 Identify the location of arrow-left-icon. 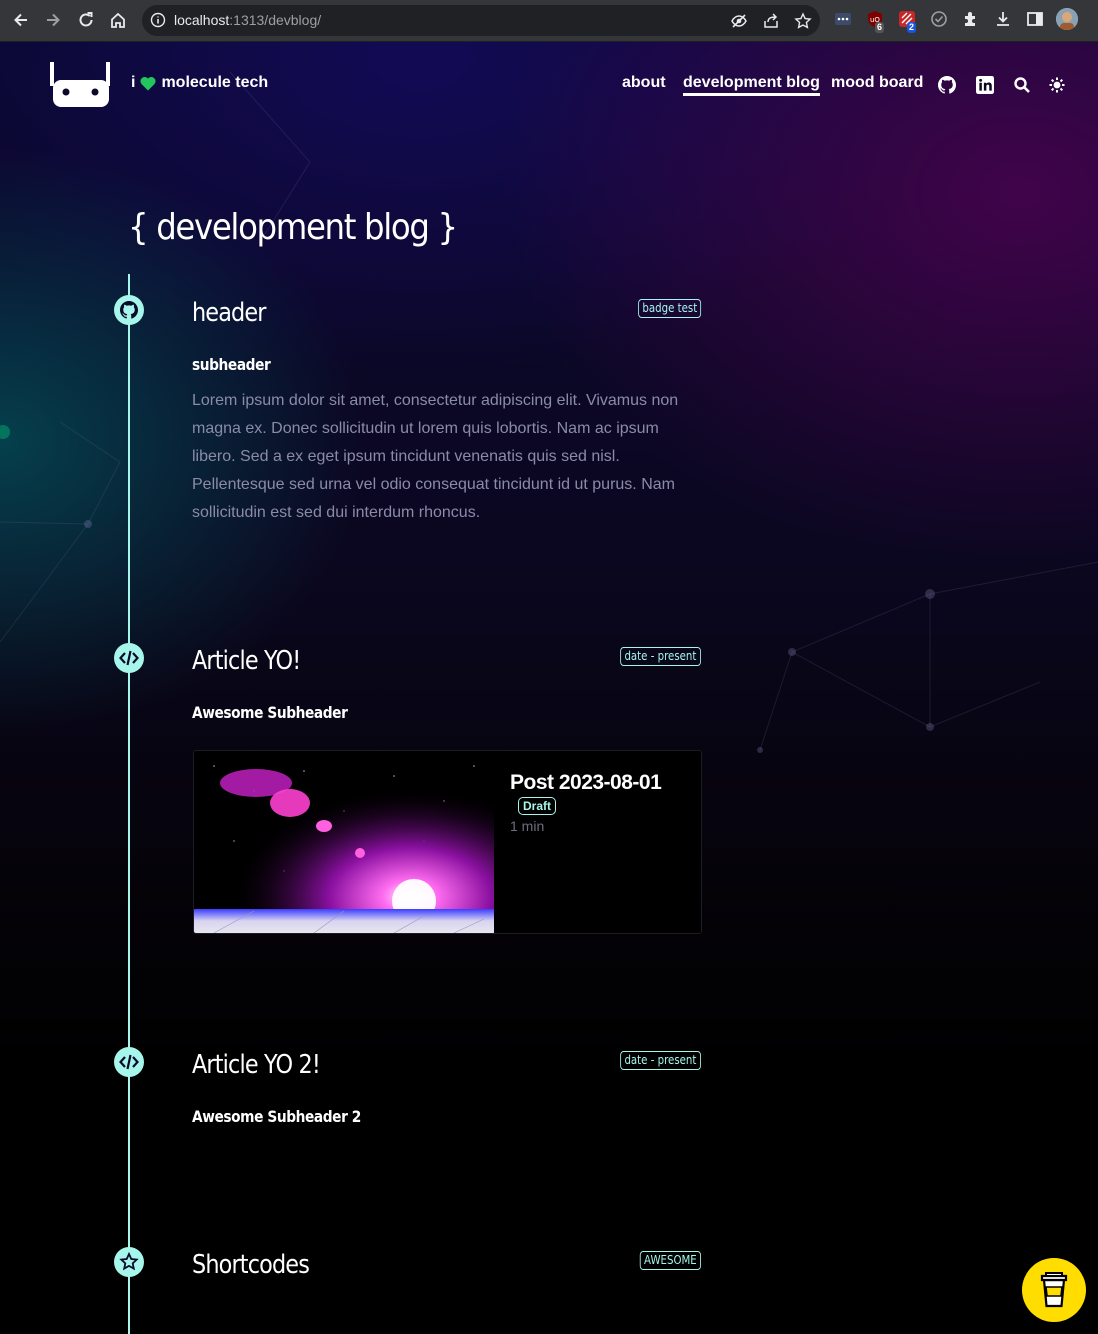
(20, 20).